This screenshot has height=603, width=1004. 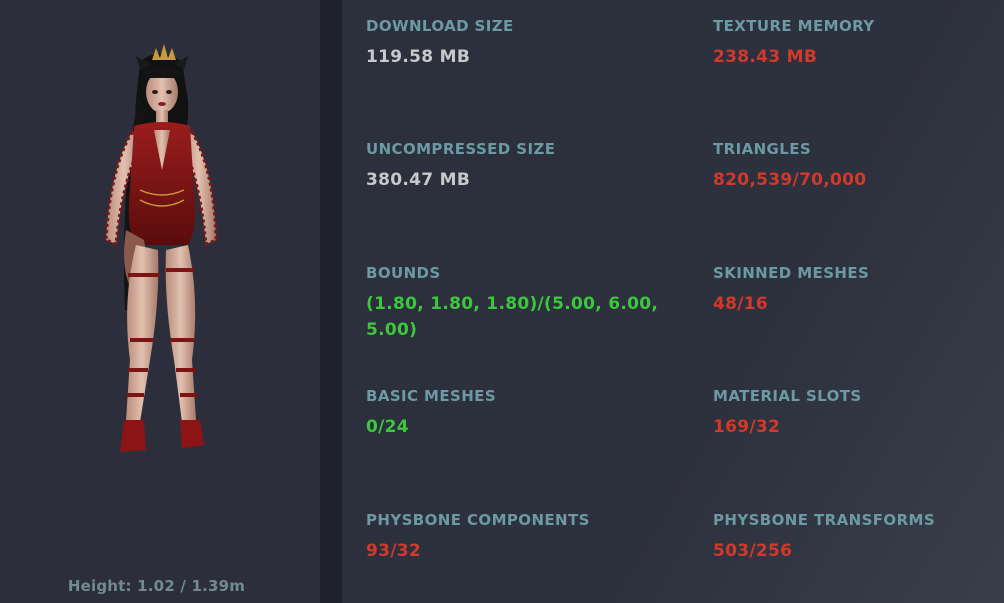 I want to click on stat-triangles: TRIANGLES 820,539/70,000, so click(x=858, y=166).